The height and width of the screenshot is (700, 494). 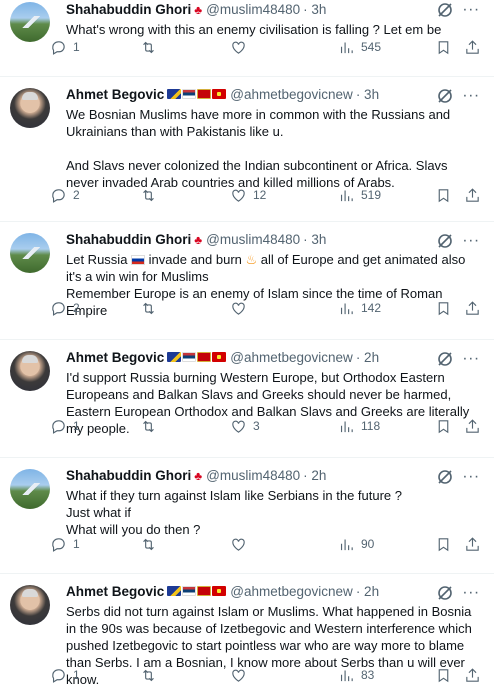 What do you see at coordinates (359, 47) in the screenshot?
I see `views-button: 545` at bounding box center [359, 47].